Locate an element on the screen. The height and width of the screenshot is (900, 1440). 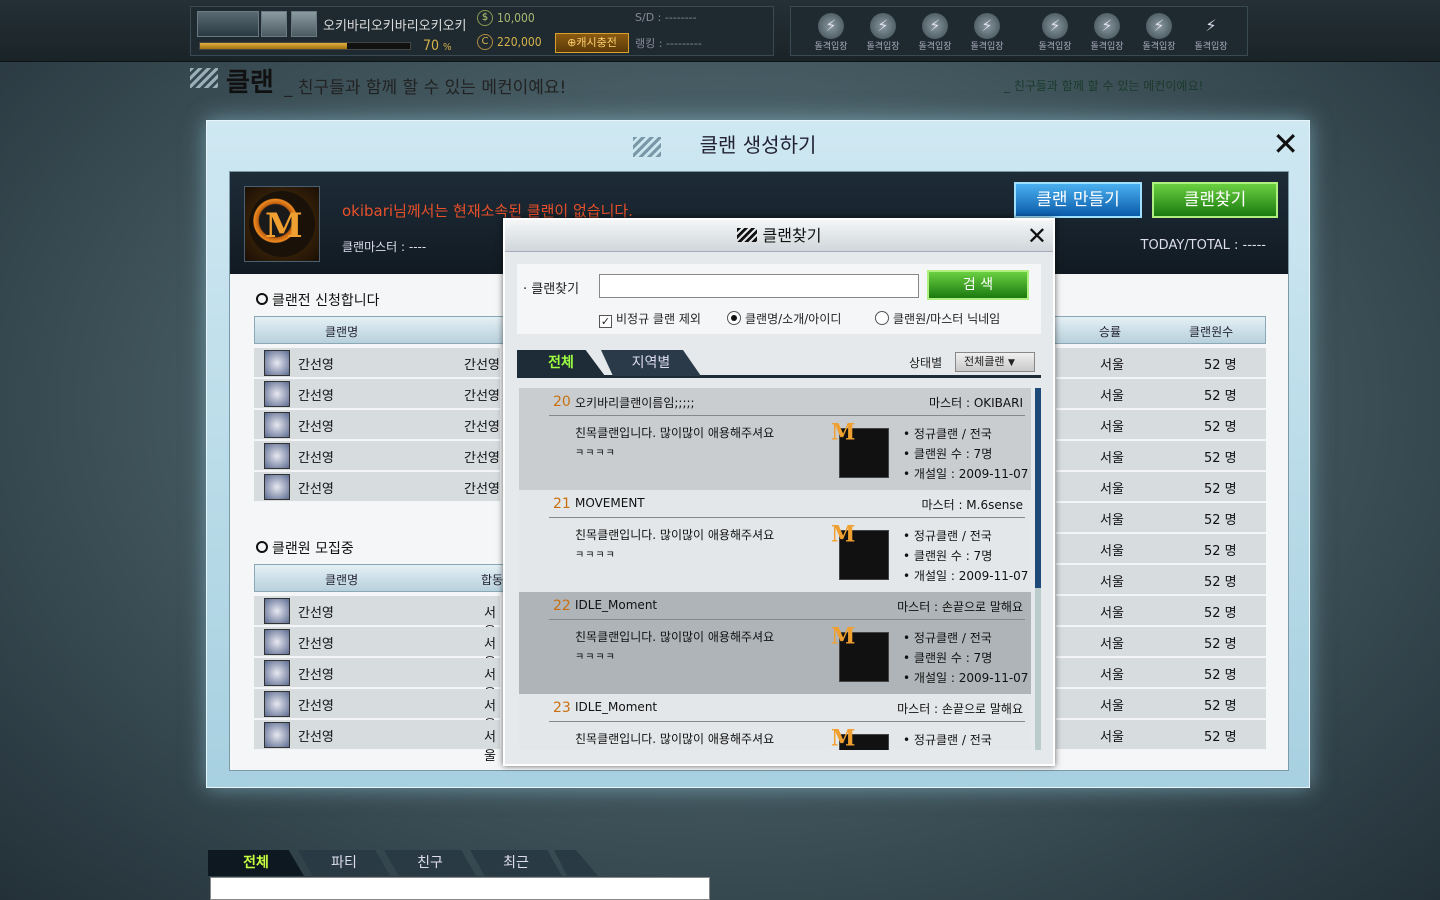
cash-charge-button: ⊕캐시충전 is located at coordinates (592, 43).